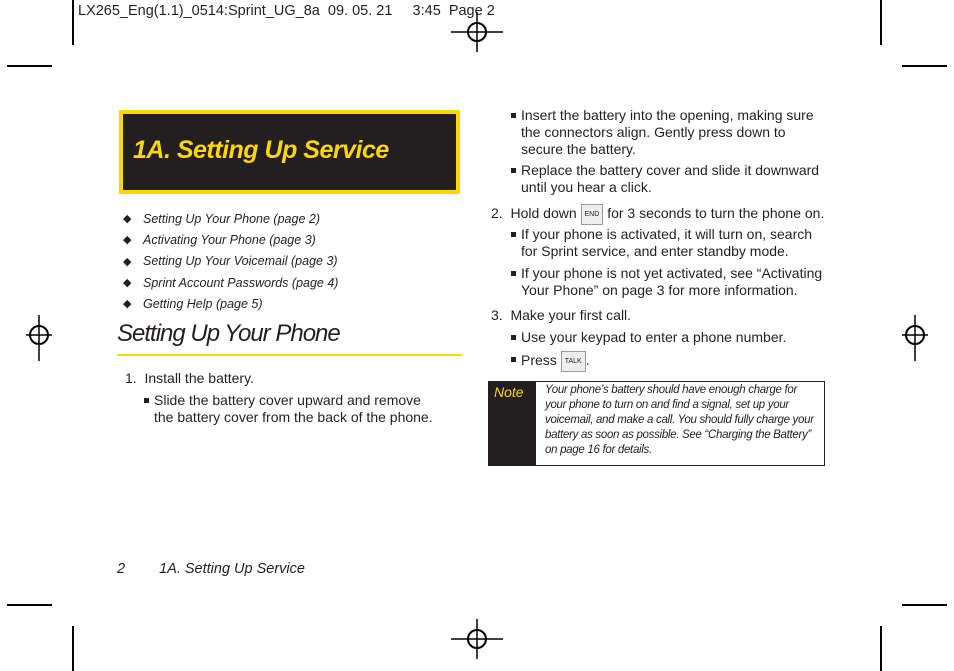 This screenshot has height=671, width=954. I want to click on toc-item: ◆ Setting Up Your Voicemail (page 3), so click(230, 261).